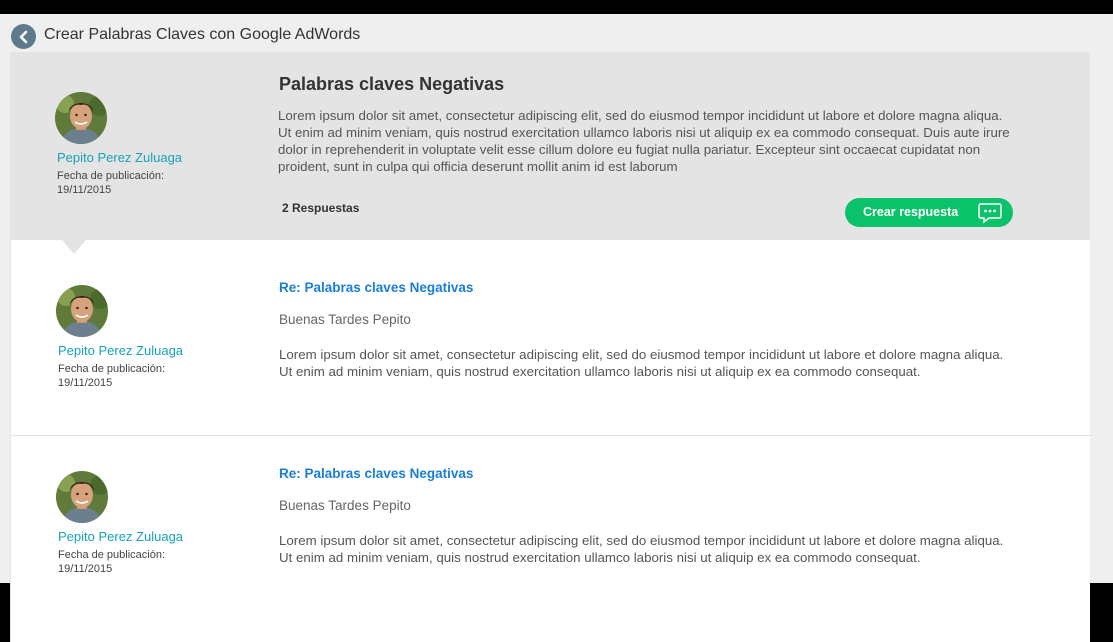  Describe the element at coordinates (74, 247) in the screenshot. I see `question-pointer` at that location.